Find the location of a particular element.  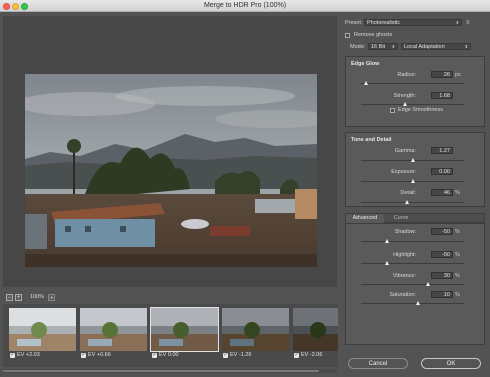

strength-field: 1.68 is located at coordinates (442, 95).